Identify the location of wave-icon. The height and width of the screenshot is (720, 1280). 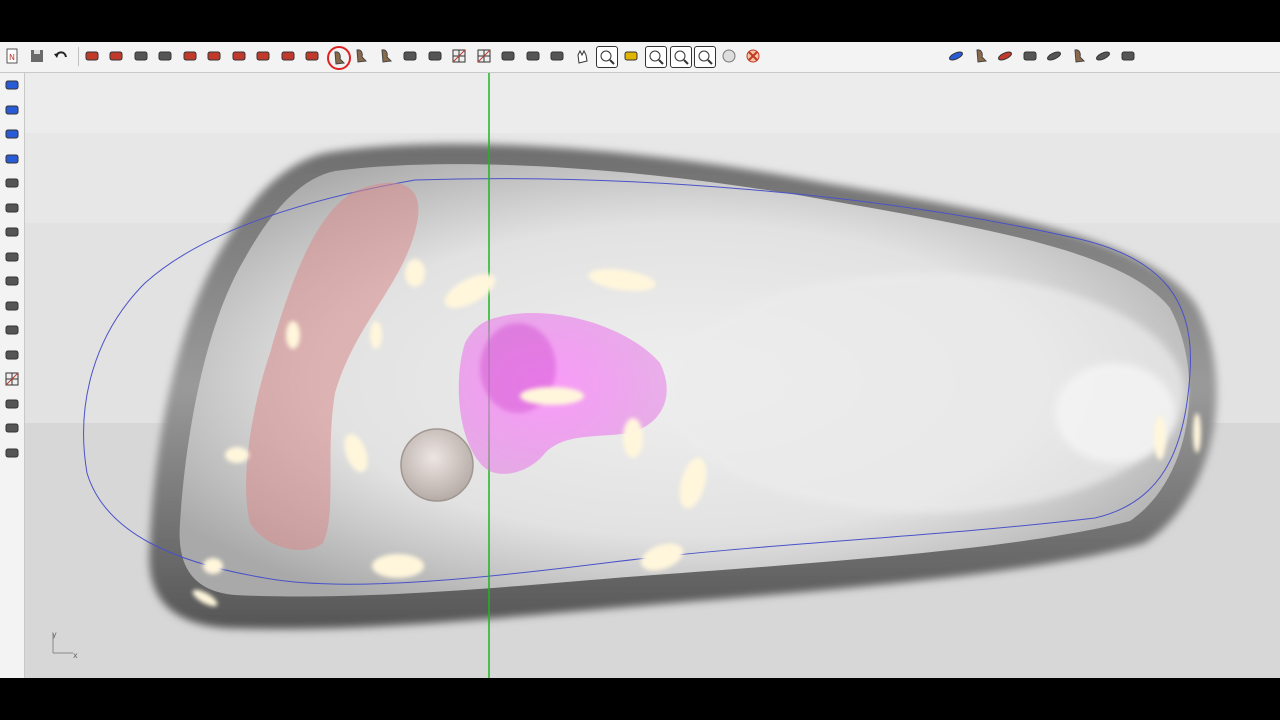
(12, 428).